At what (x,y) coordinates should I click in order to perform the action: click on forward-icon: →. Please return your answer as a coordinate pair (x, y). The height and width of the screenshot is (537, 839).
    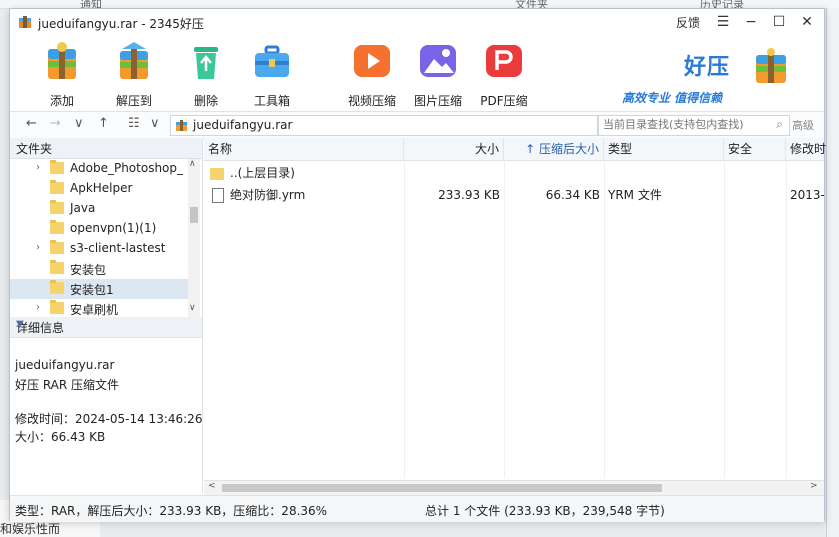
    Looking at the image, I should click on (55, 123).